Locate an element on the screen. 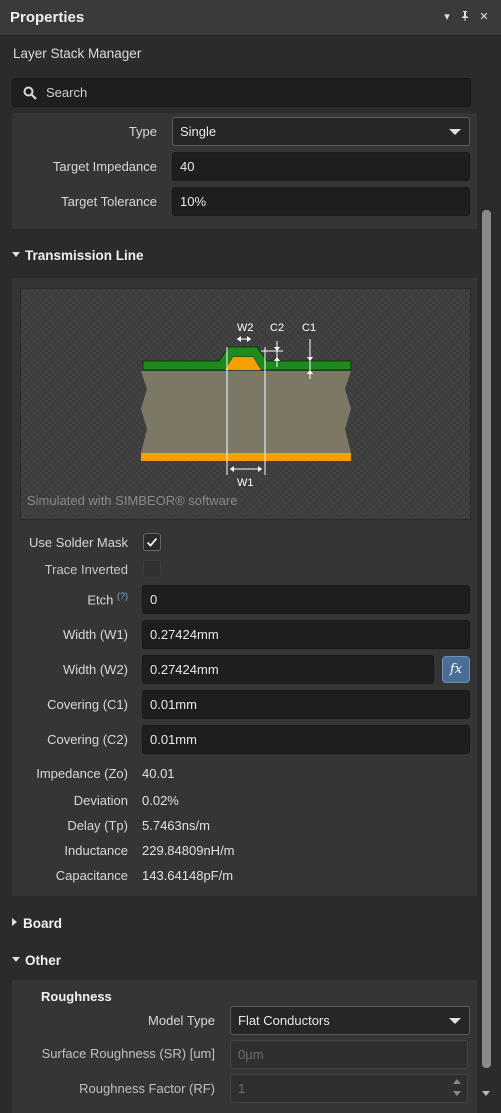  width-w1-field: 0.27424mm is located at coordinates (306, 634).